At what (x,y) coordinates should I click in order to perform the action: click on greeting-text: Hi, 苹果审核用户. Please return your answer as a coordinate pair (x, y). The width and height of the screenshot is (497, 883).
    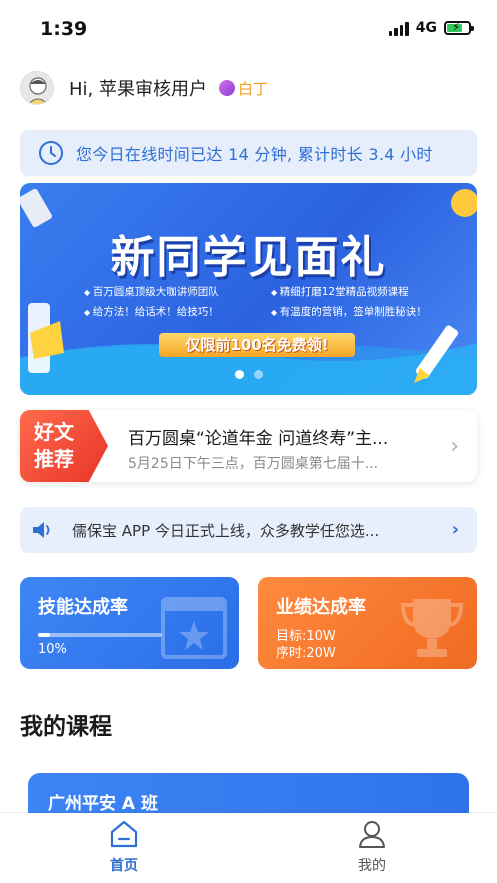
    Looking at the image, I should click on (138, 89).